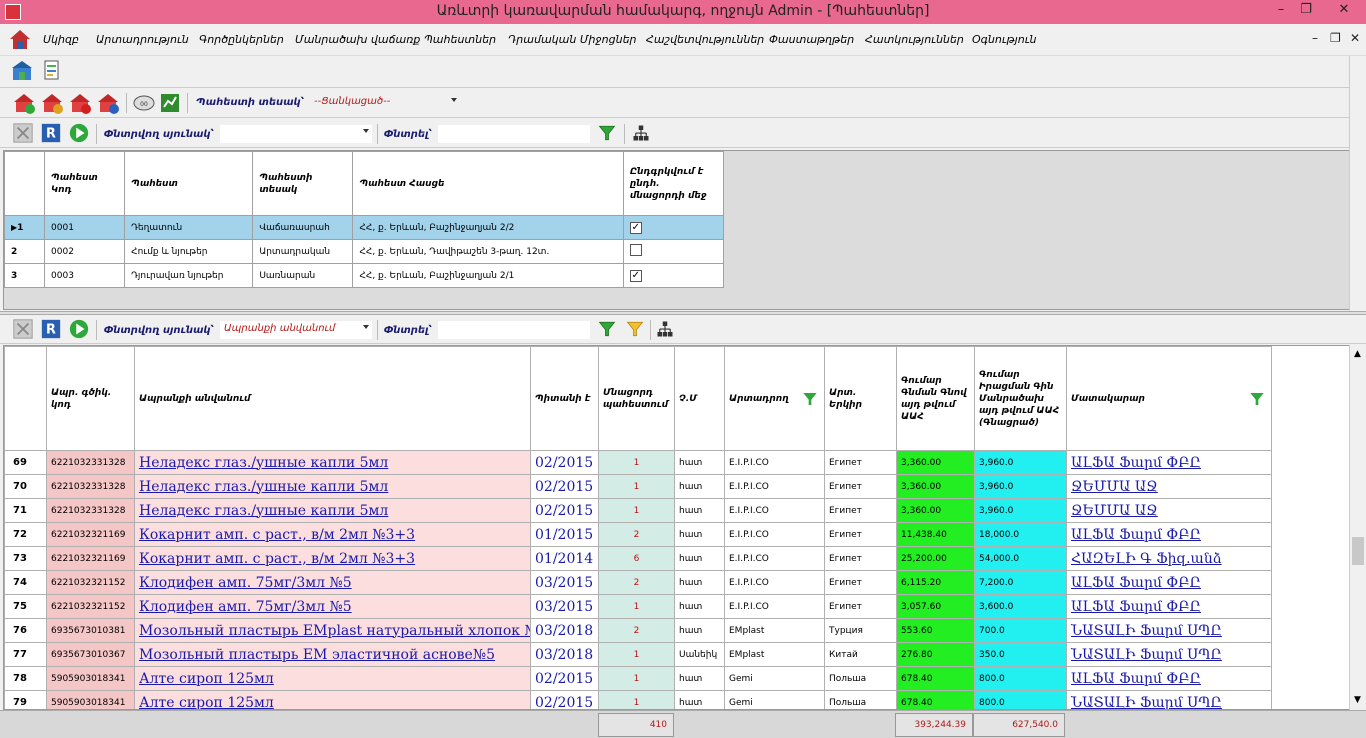 The image size is (1366, 738). What do you see at coordinates (22, 71) in the screenshot?
I see `warehouse-move-icon` at bounding box center [22, 71].